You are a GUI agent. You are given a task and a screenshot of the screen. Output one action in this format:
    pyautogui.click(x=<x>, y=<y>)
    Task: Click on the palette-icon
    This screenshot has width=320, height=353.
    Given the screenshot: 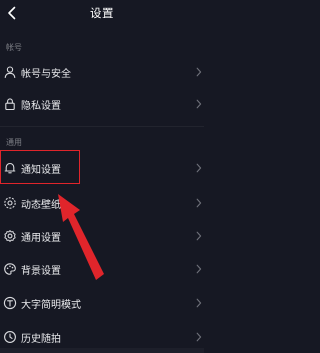 What is the action you would take?
    pyautogui.click(x=10, y=269)
    